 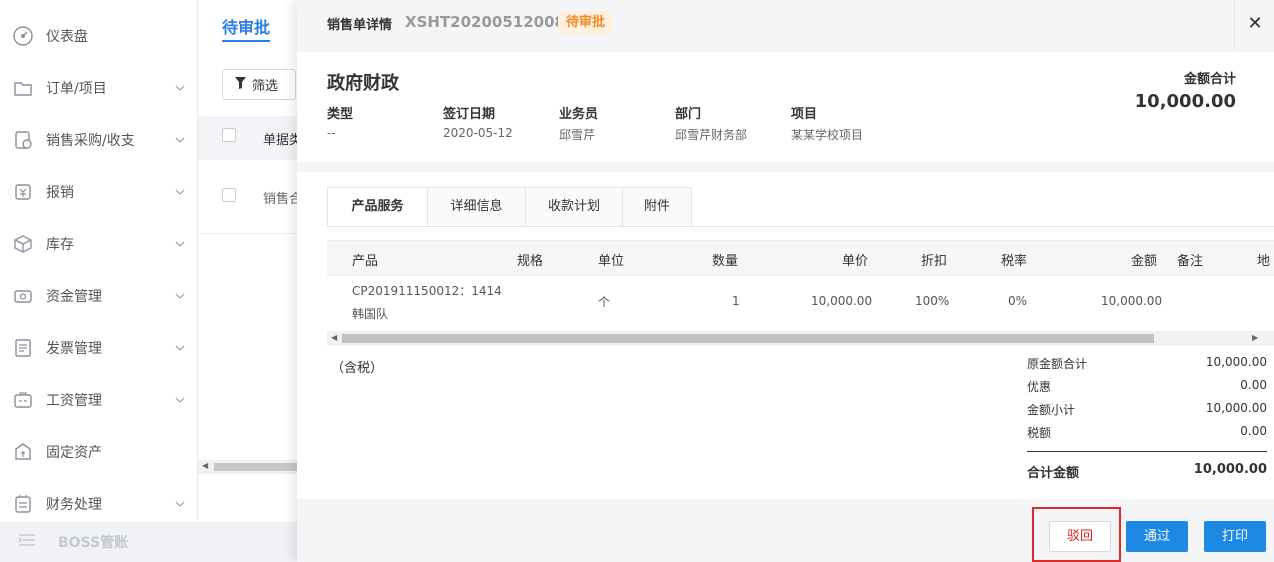 I want to click on detail-tabs: 产品服务 详细信息 收款计划 附件, so click(x=509, y=207).